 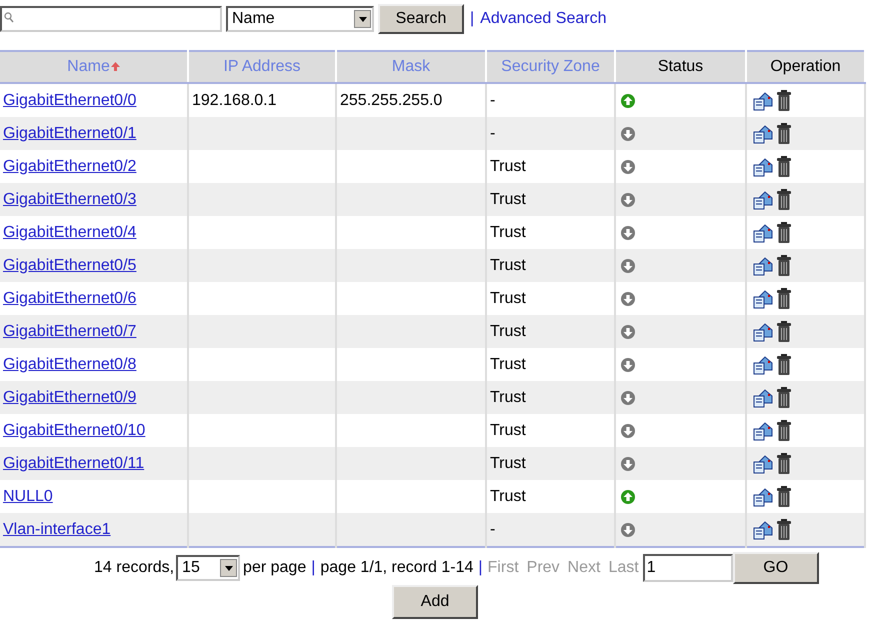 I want to click on field-dropdown: Name, so click(x=300, y=19).